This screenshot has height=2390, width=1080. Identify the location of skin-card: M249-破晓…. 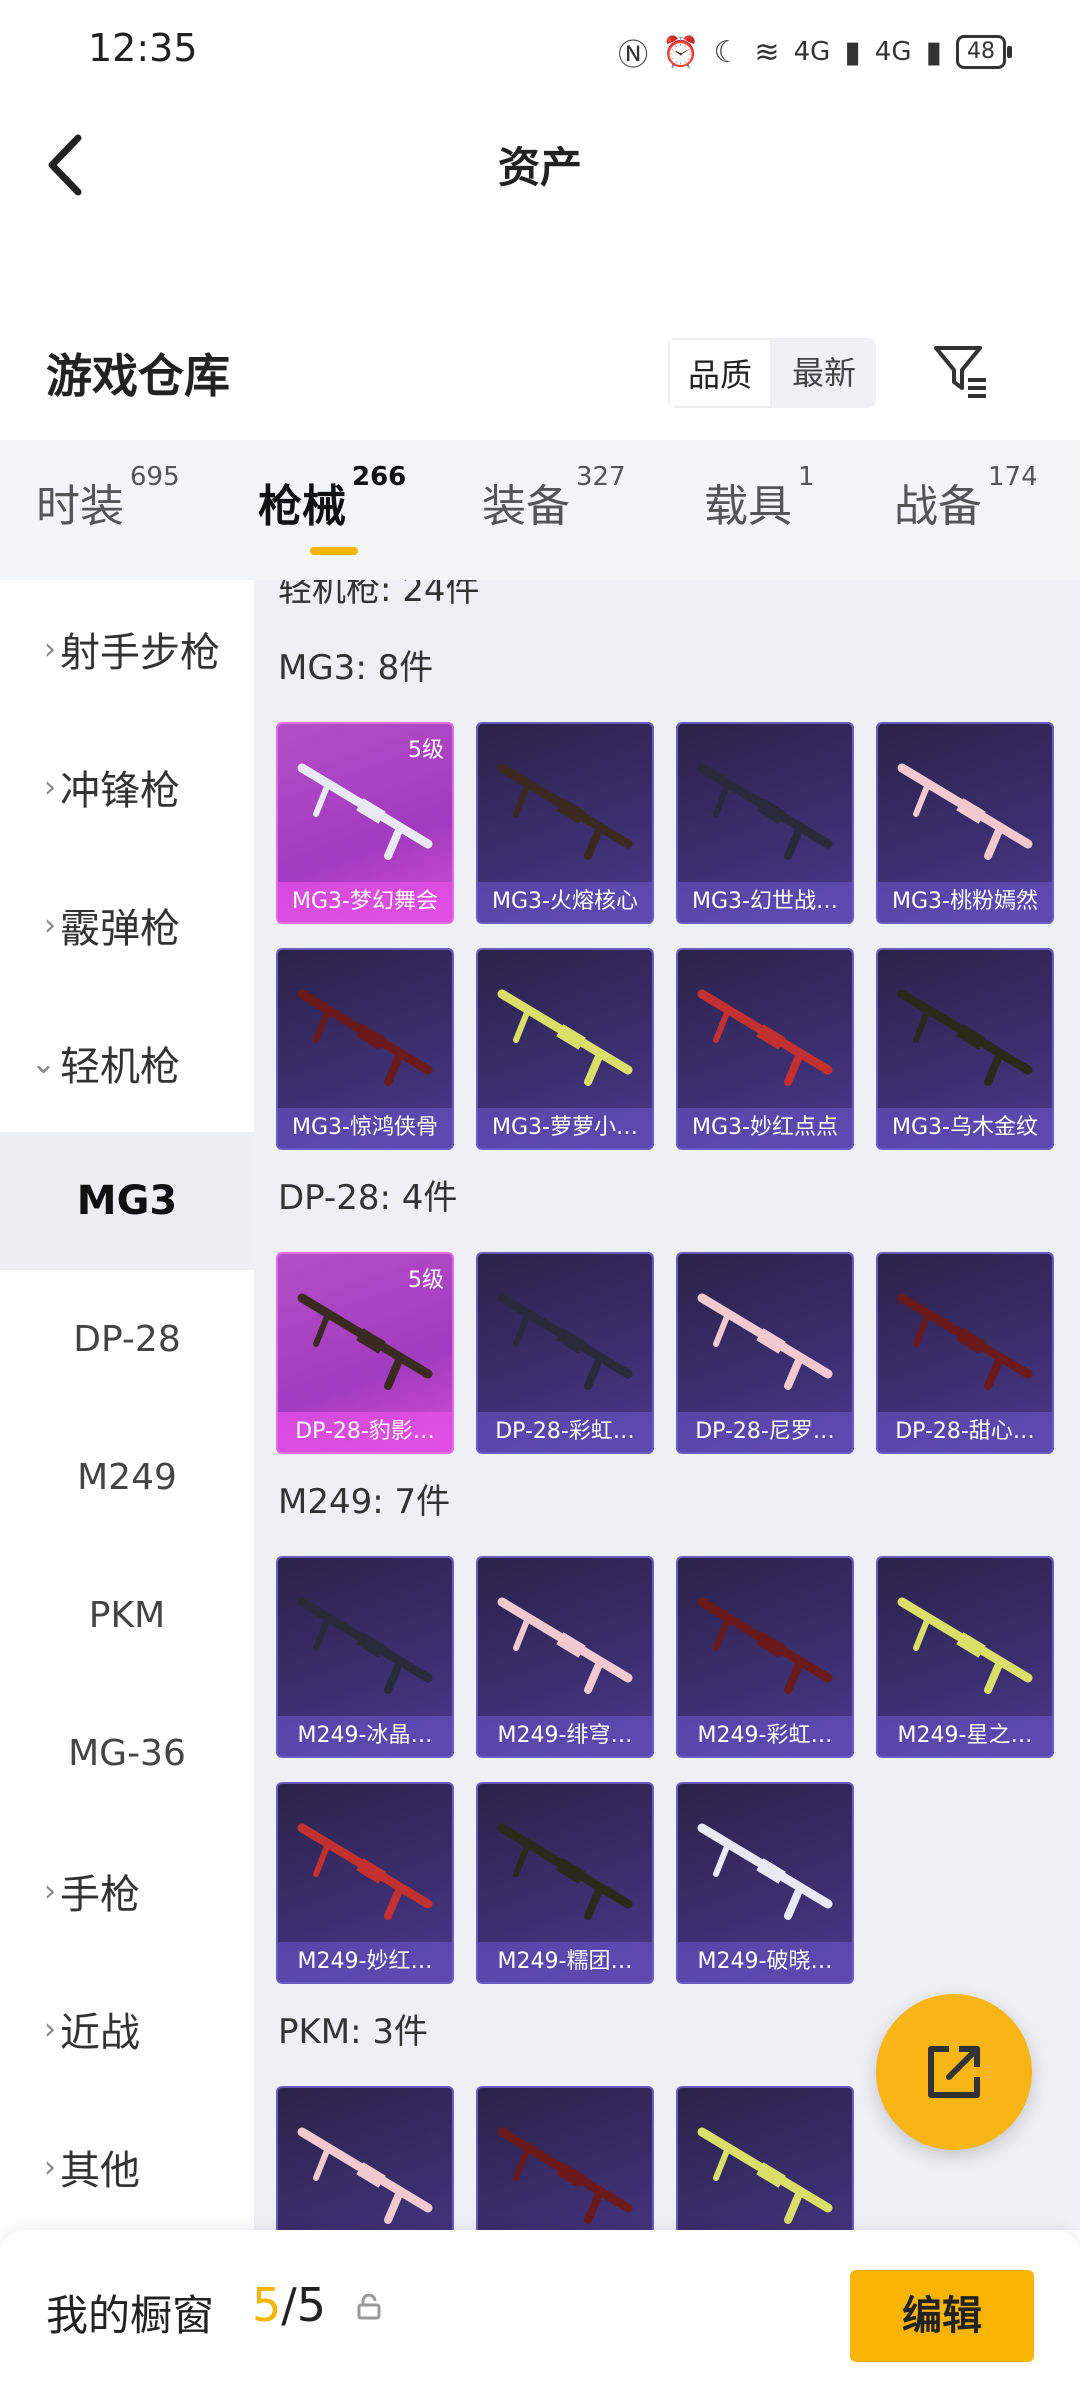
(765, 1883).